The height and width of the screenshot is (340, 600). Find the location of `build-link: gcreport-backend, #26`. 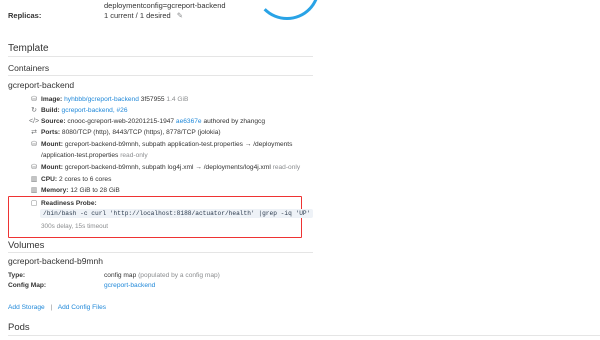

build-link: gcreport-backend, #26 is located at coordinates (95, 110).